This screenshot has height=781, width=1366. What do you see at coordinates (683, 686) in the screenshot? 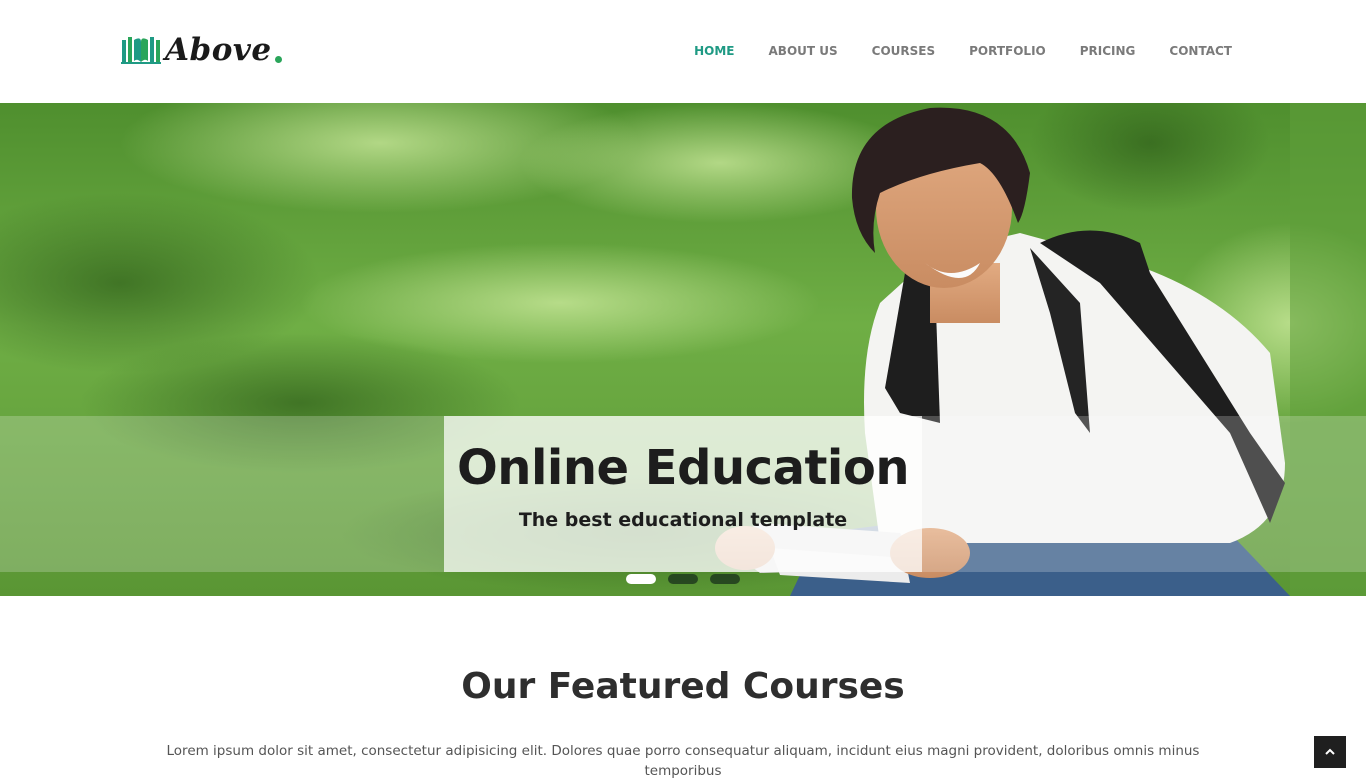
I see `featured-courses-heading: Our Featured Courses` at bounding box center [683, 686].